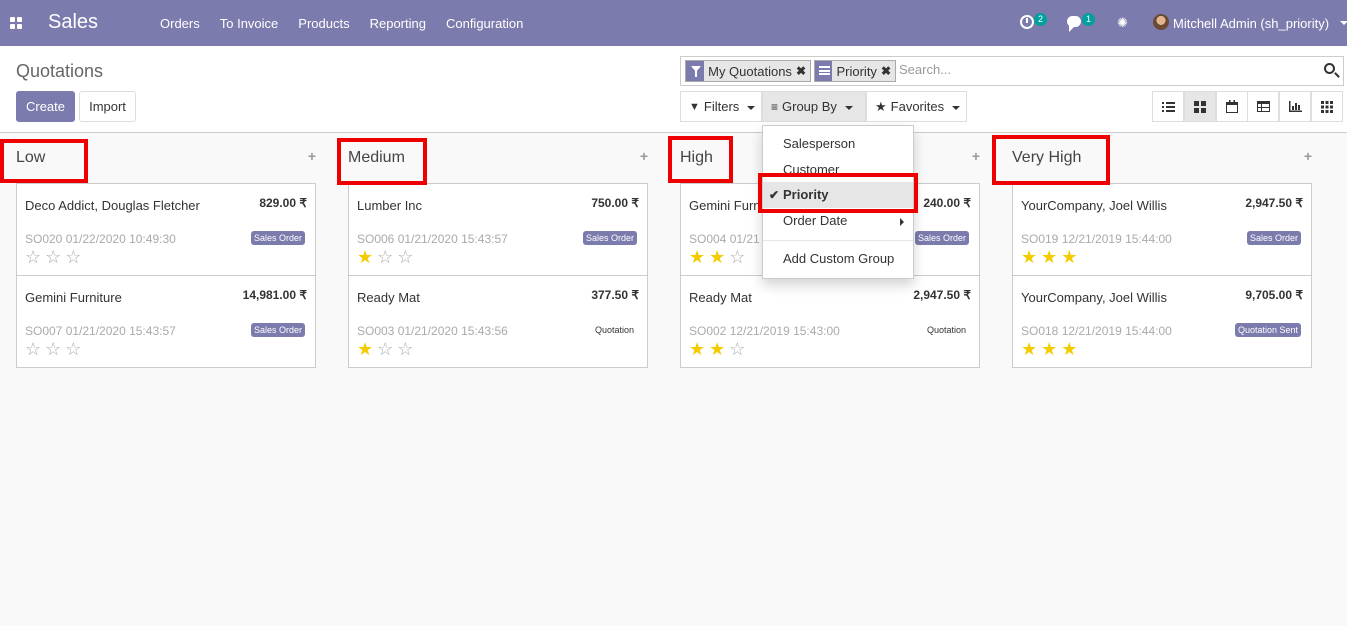 This screenshot has height=626, width=1347. What do you see at coordinates (838, 193) in the screenshot?
I see `annotation-highlight-priority` at bounding box center [838, 193].